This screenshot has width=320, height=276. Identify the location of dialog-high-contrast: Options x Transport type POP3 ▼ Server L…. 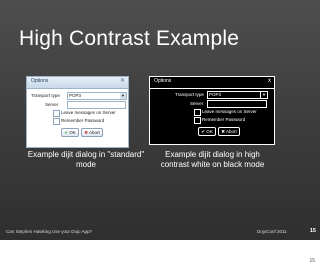
(212, 110).